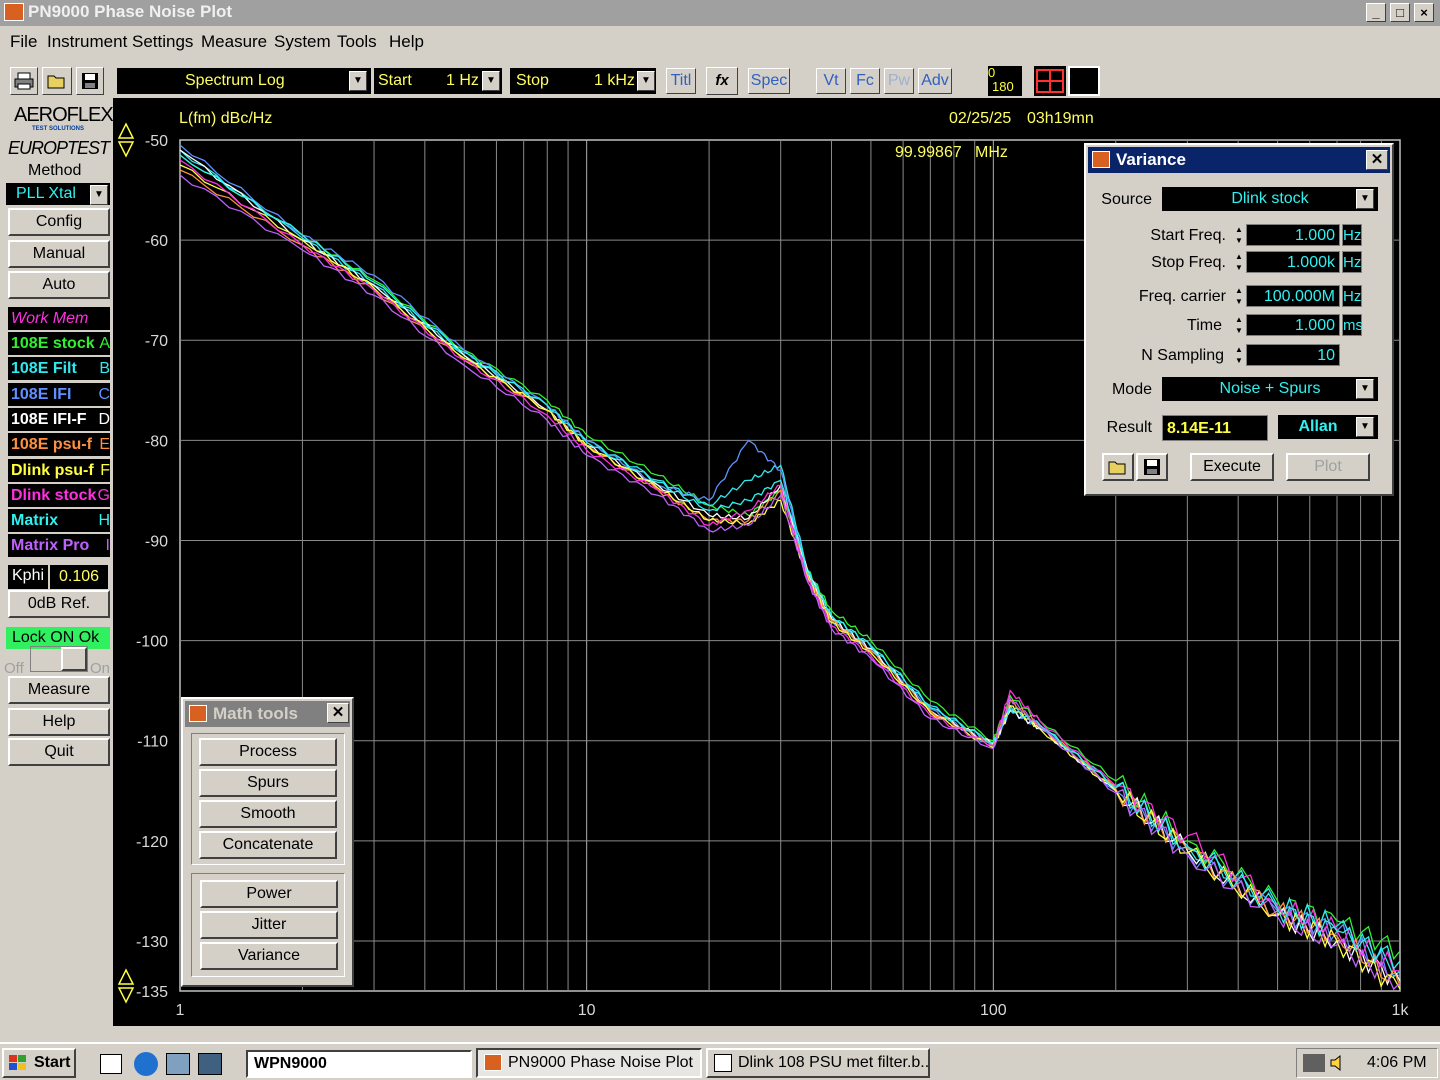 The image size is (1440, 1080). Describe the element at coordinates (1232, 467) in the screenshot. I see `execute-button: Execute` at that location.